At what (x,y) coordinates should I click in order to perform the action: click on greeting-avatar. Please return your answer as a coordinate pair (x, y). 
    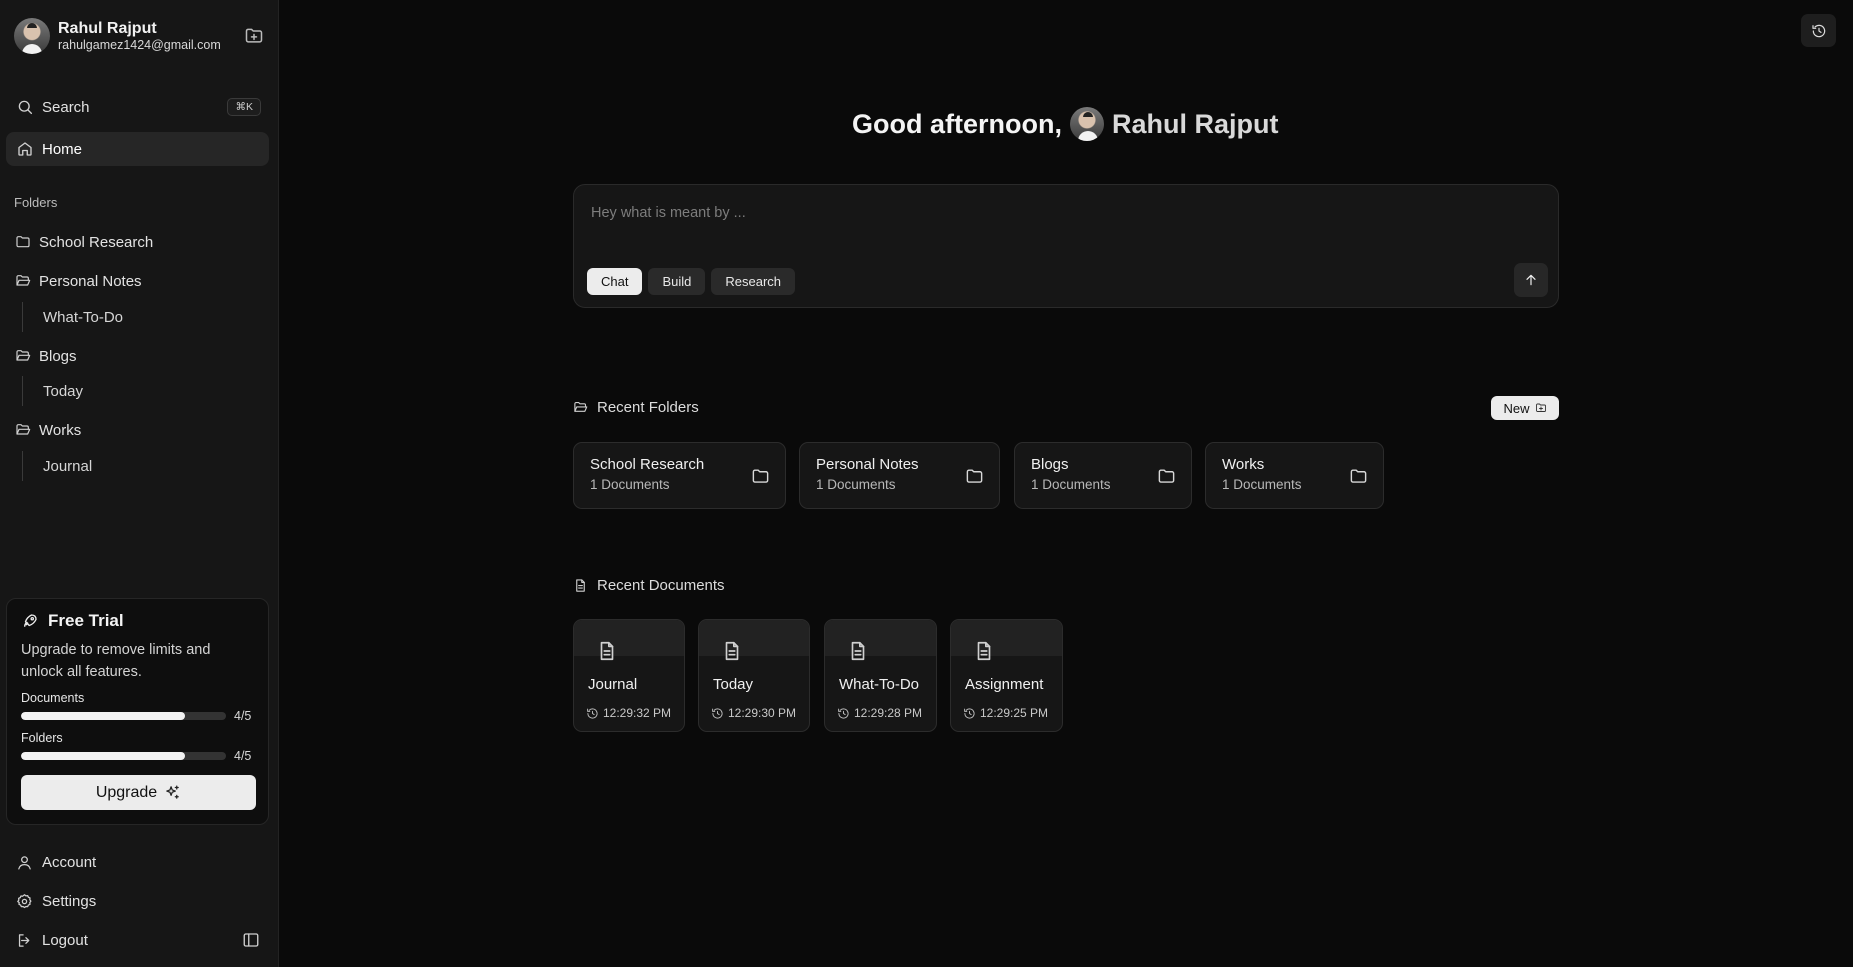
    Looking at the image, I should click on (1086, 124).